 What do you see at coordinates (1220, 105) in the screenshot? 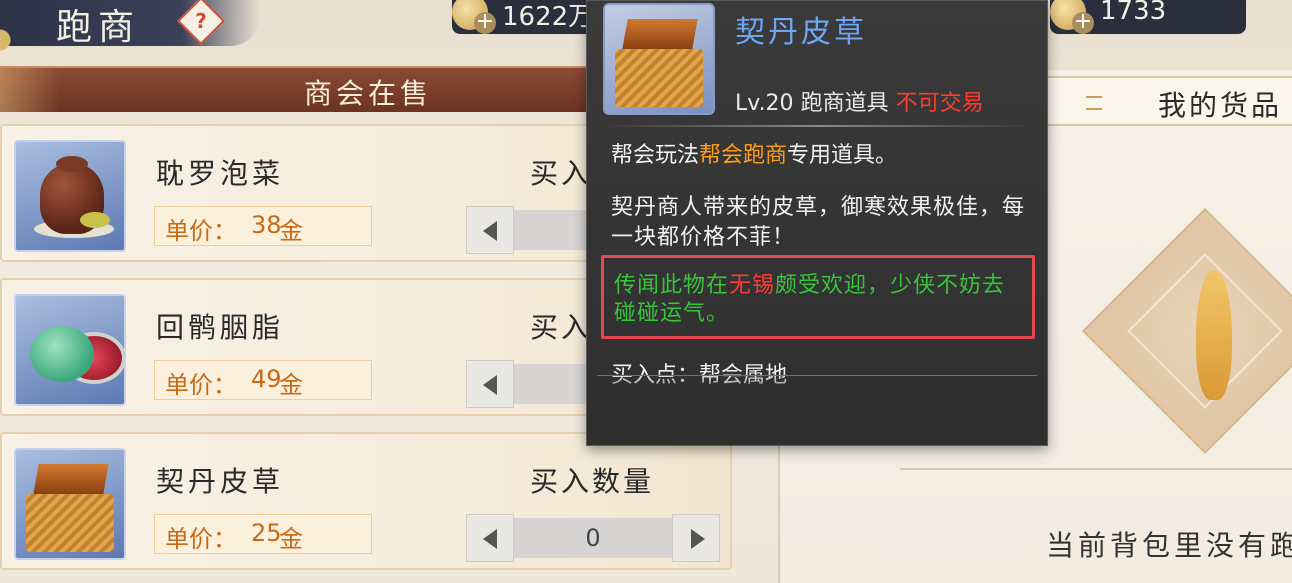
I see `tab-my-goods-label: 我的货品` at bounding box center [1220, 105].